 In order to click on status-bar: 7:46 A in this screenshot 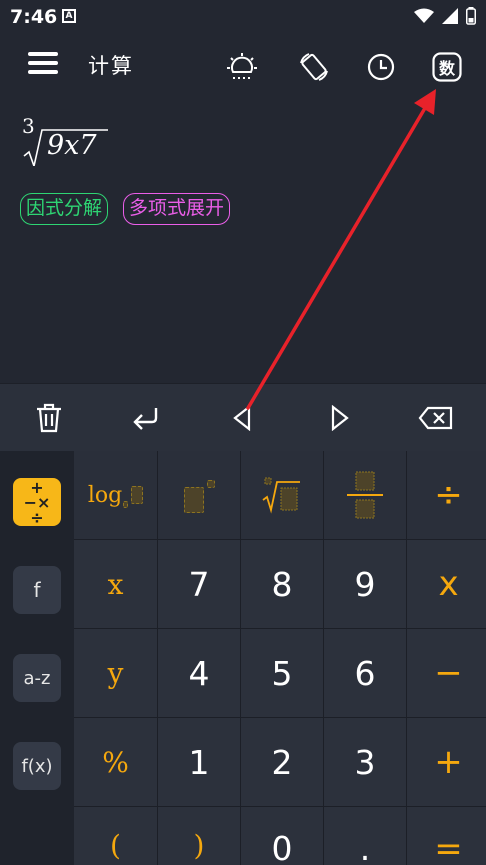, I will do `click(243, 17)`.